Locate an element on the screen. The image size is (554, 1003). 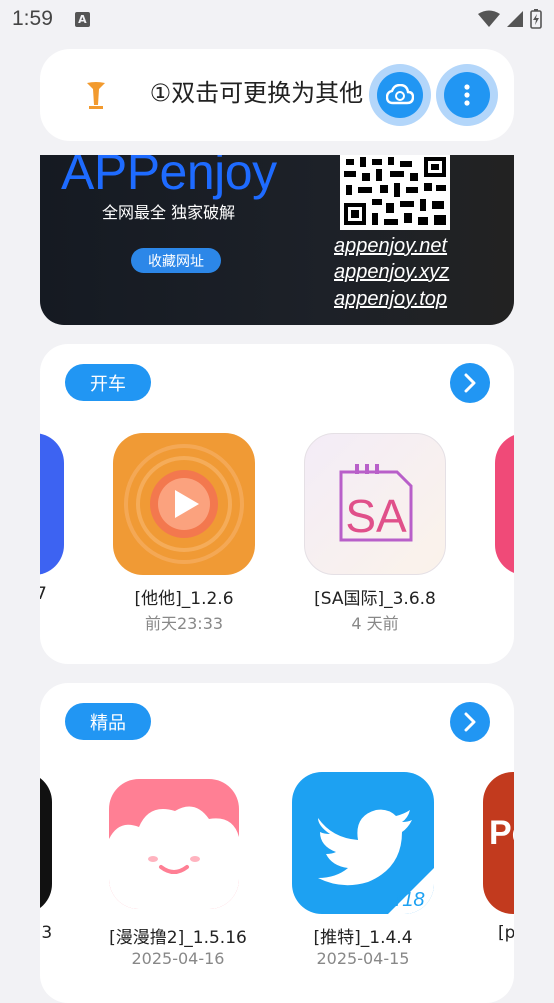
app-icon-twitter: r18 is located at coordinates (363, 843).